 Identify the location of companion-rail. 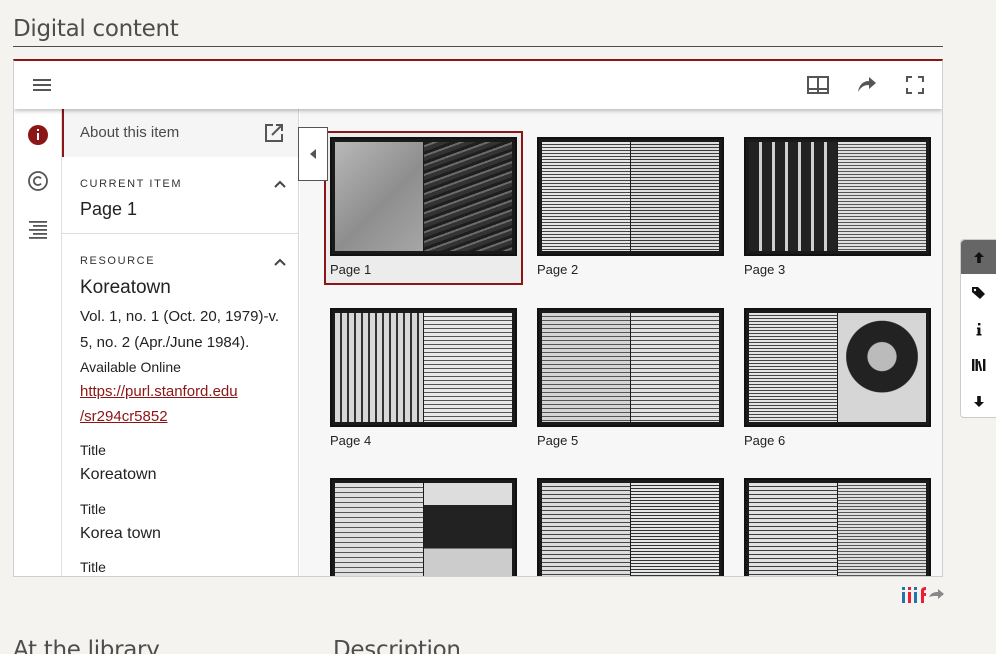
(38, 342).